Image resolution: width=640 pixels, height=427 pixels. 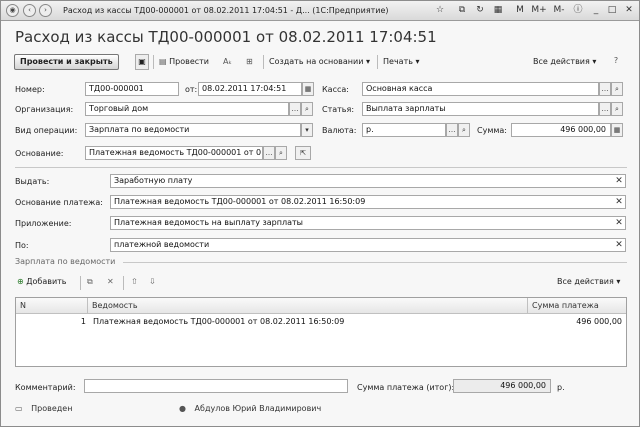 What do you see at coordinates (398, 61) in the screenshot?
I see `print-label: Печать` at bounding box center [398, 61].